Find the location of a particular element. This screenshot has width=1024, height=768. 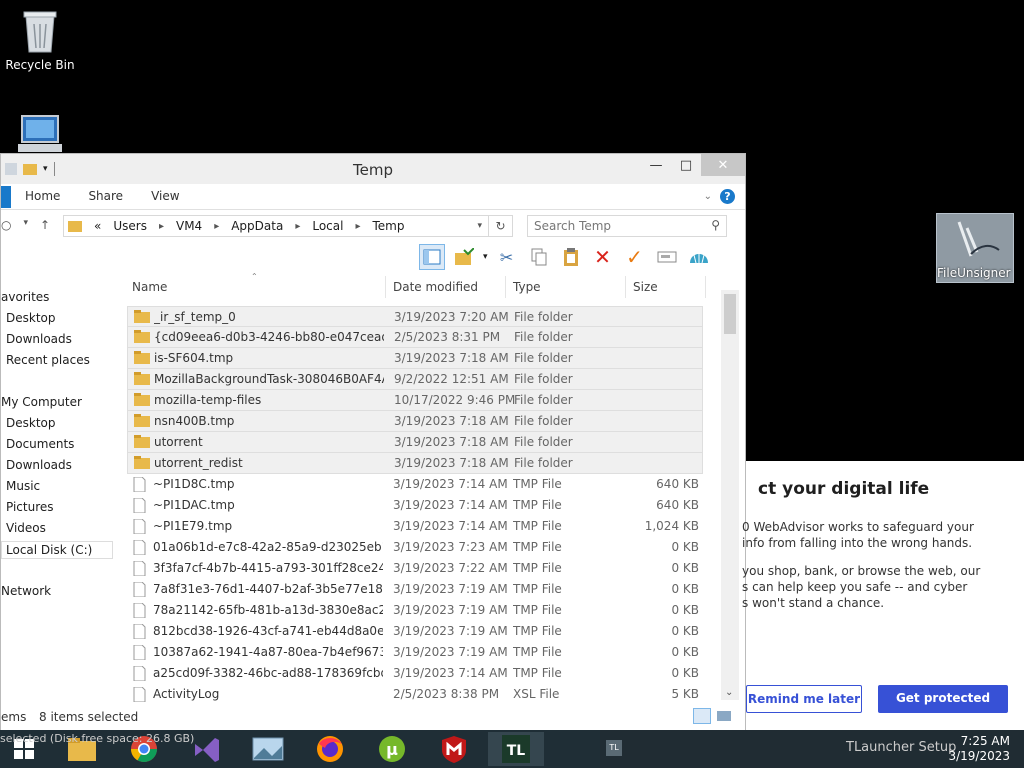

column-date-modified: Date modified is located at coordinates (435, 287).